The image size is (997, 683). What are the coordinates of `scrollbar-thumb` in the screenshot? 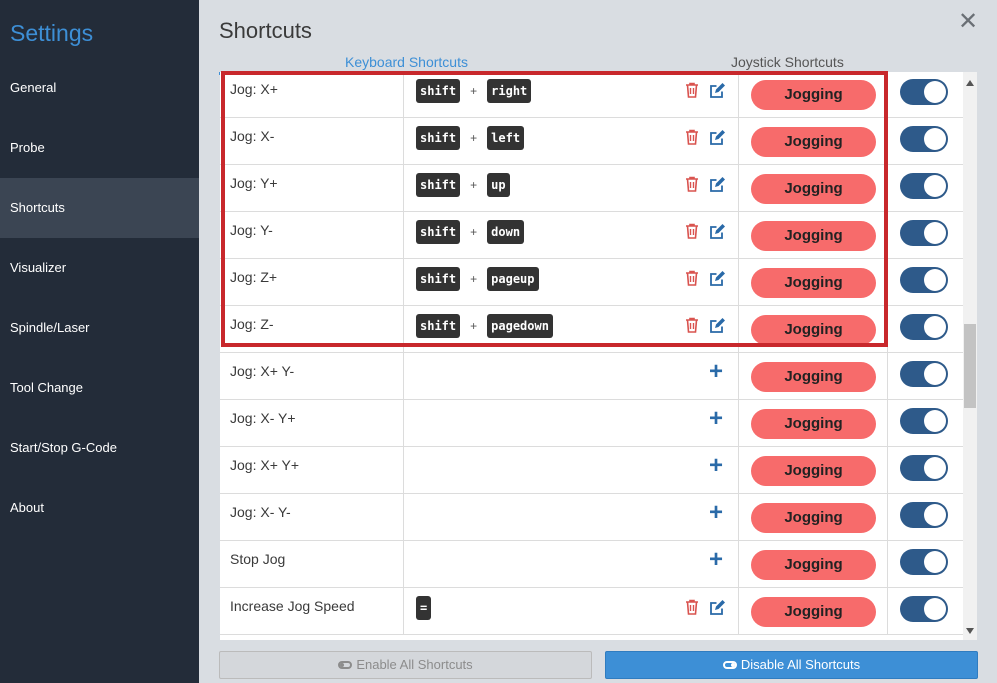 It's located at (970, 366).